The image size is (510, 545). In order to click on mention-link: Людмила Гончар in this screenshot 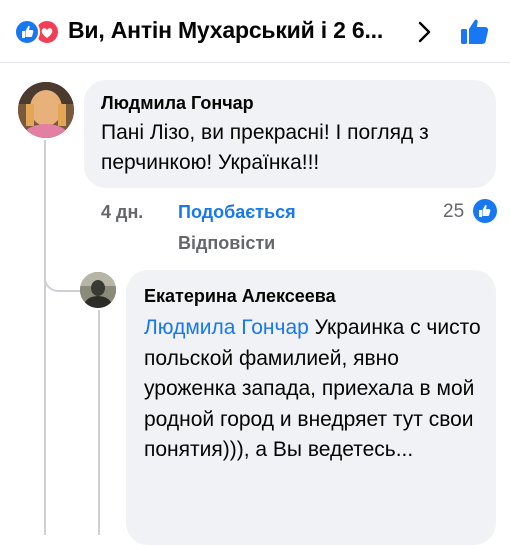, I will do `click(226, 327)`.